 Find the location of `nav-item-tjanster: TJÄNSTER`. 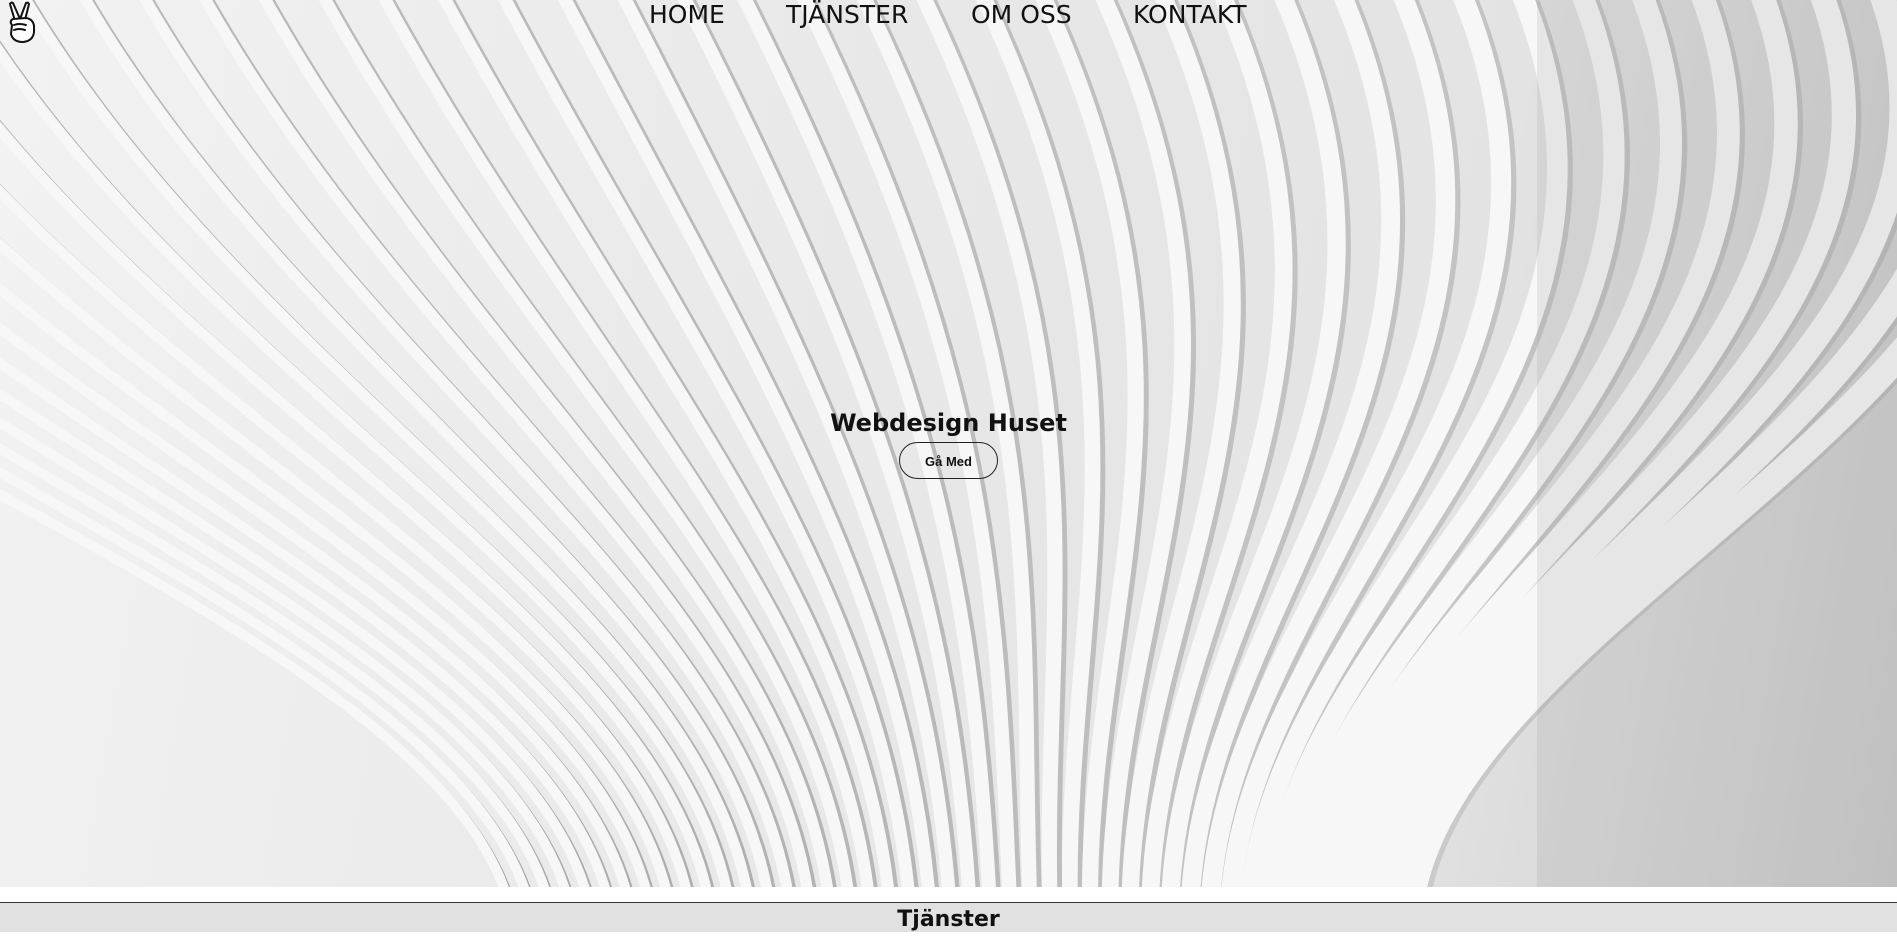

nav-item-tjanster: TJÄNSTER is located at coordinates (847, 15).